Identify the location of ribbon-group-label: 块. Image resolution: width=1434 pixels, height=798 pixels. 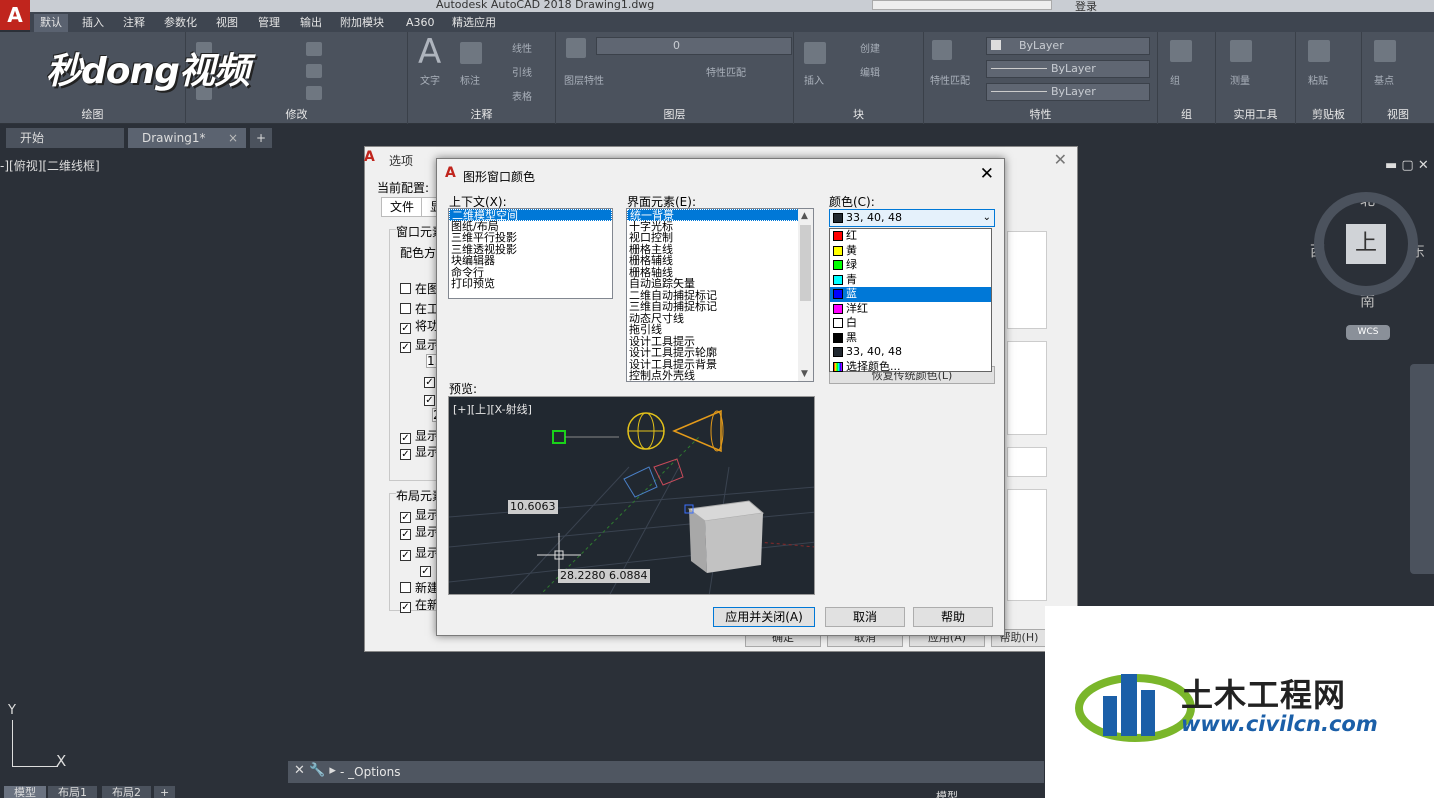
(858, 114).